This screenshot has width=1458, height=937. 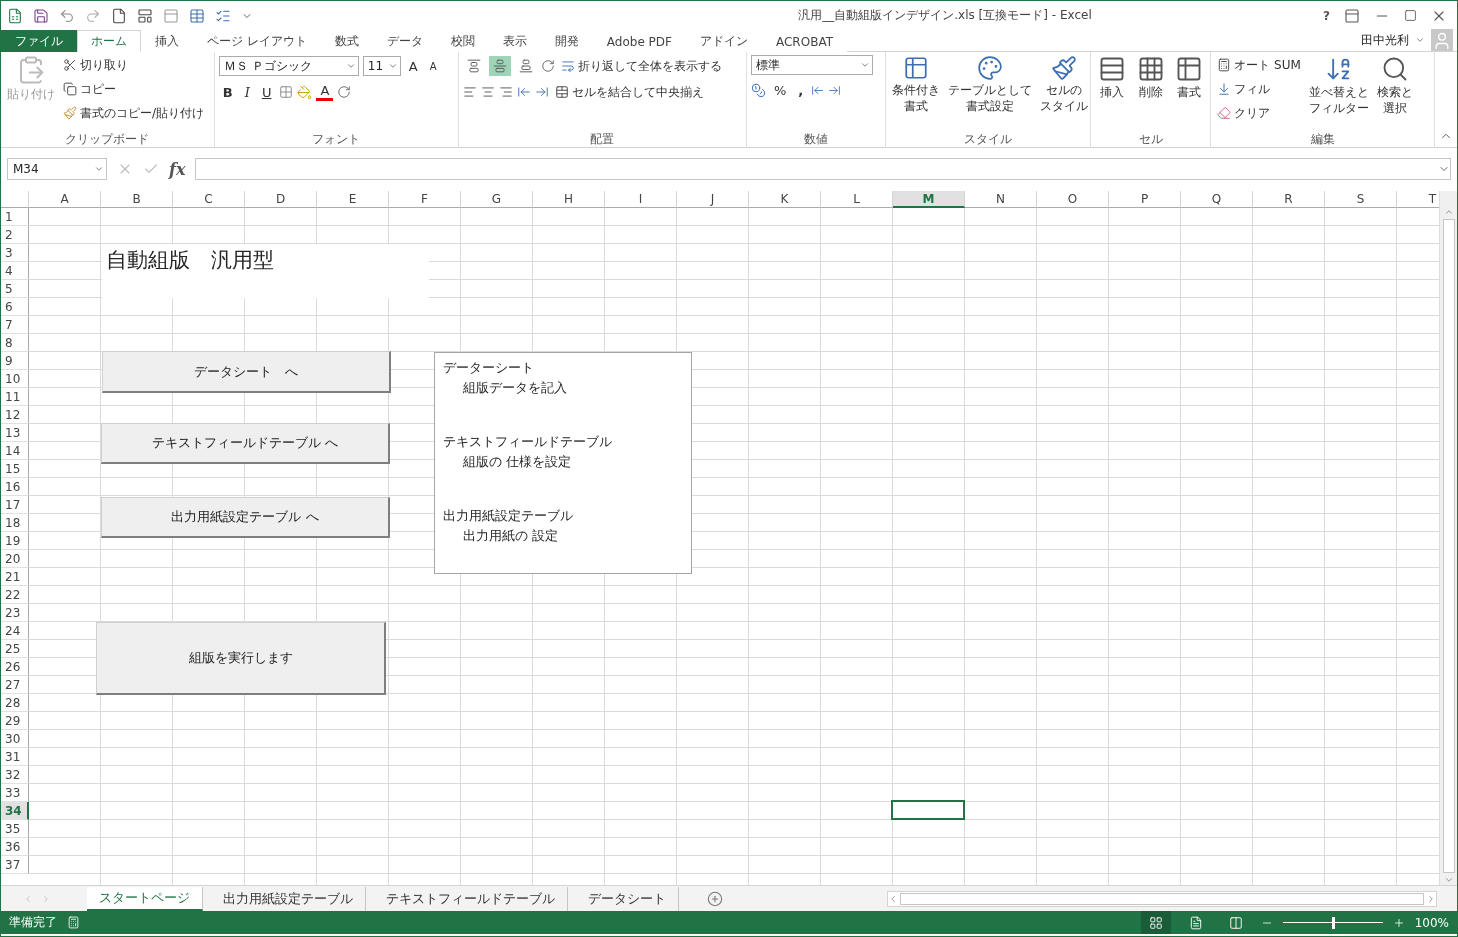 I want to click on format-painter-button: 書式のコピー/貼り付け, so click(x=134, y=113).